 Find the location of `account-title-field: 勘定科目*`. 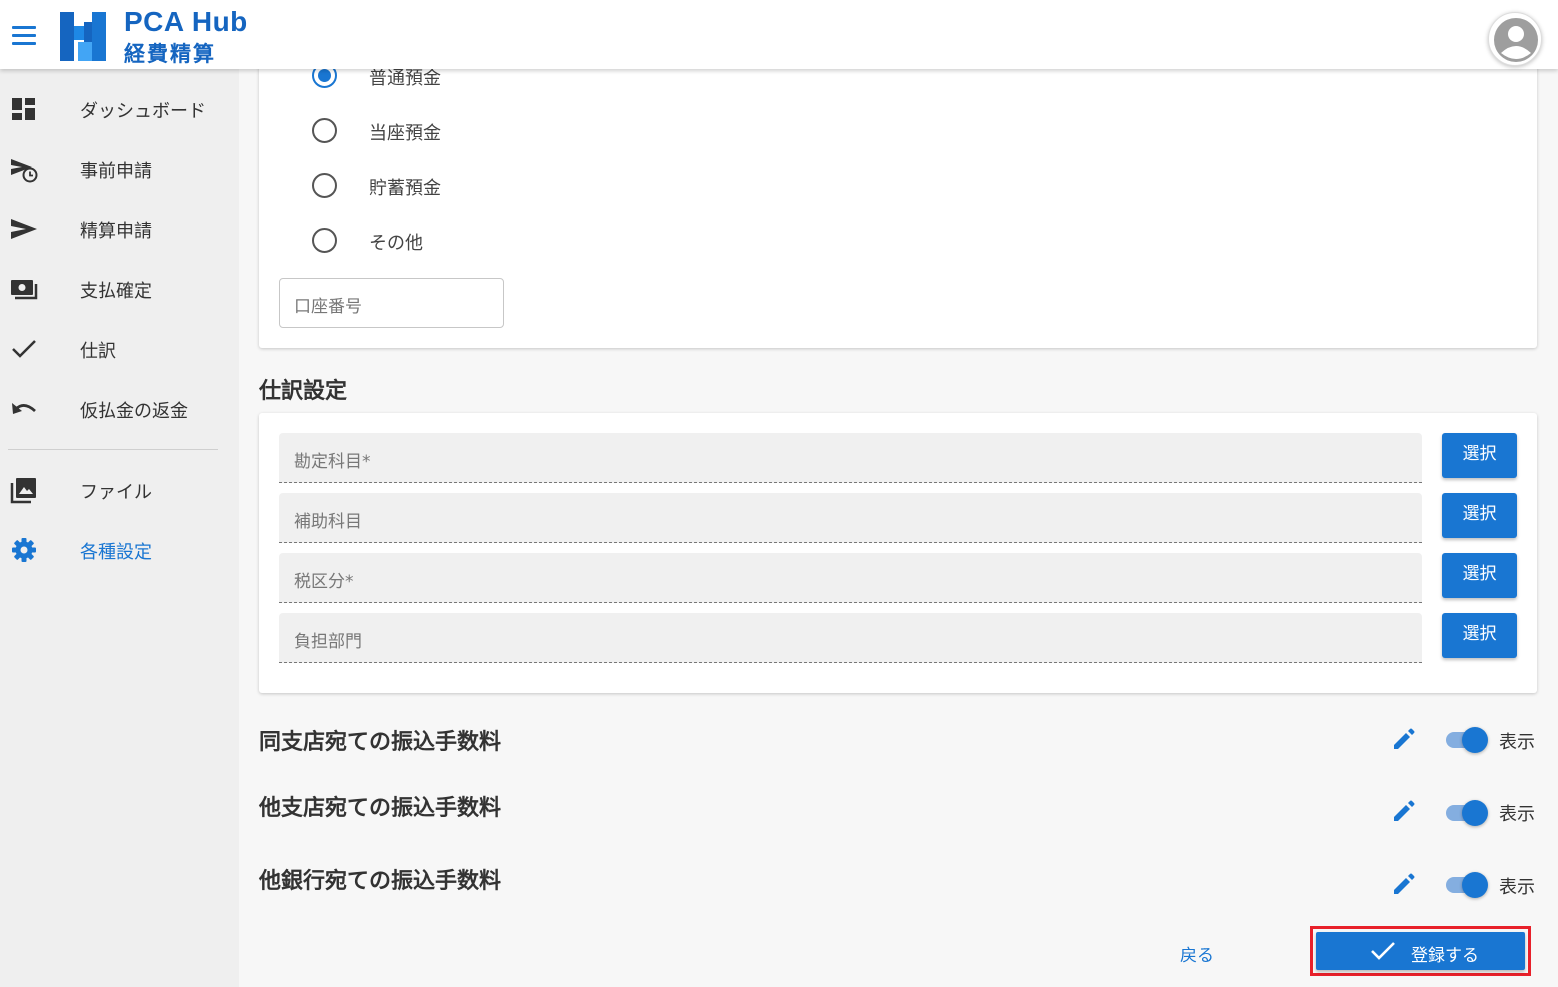

account-title-field: 勘定科目* is located at coordinates (850, 458).